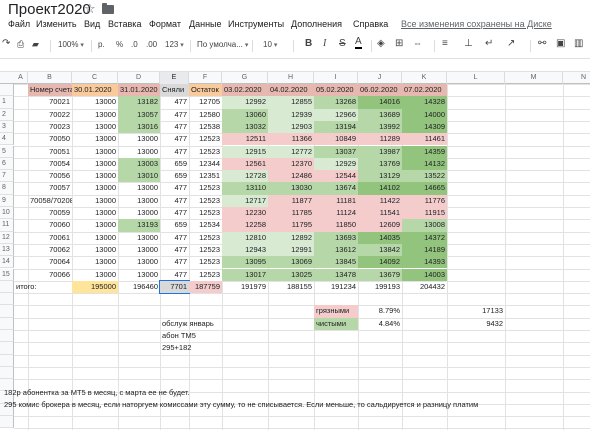 This screenshot has height=430, width=590. I want to click on data-cell: 12939, so click(291, 114).